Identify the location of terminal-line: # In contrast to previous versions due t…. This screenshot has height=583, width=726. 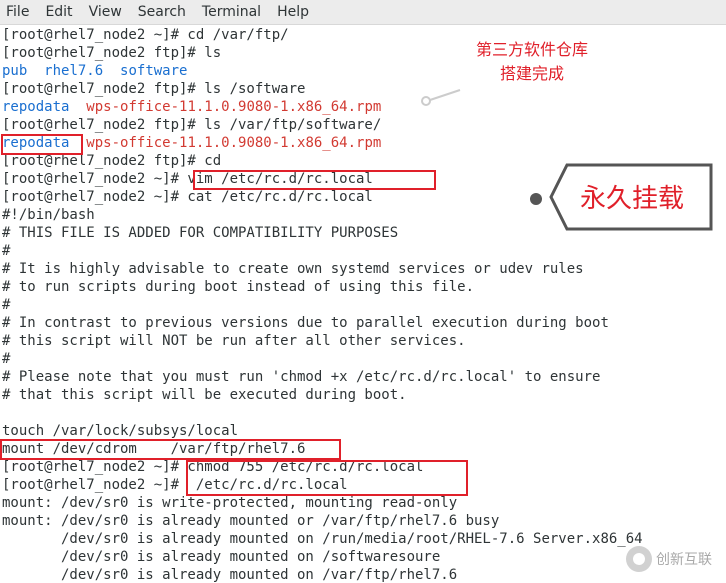
(305, 323).